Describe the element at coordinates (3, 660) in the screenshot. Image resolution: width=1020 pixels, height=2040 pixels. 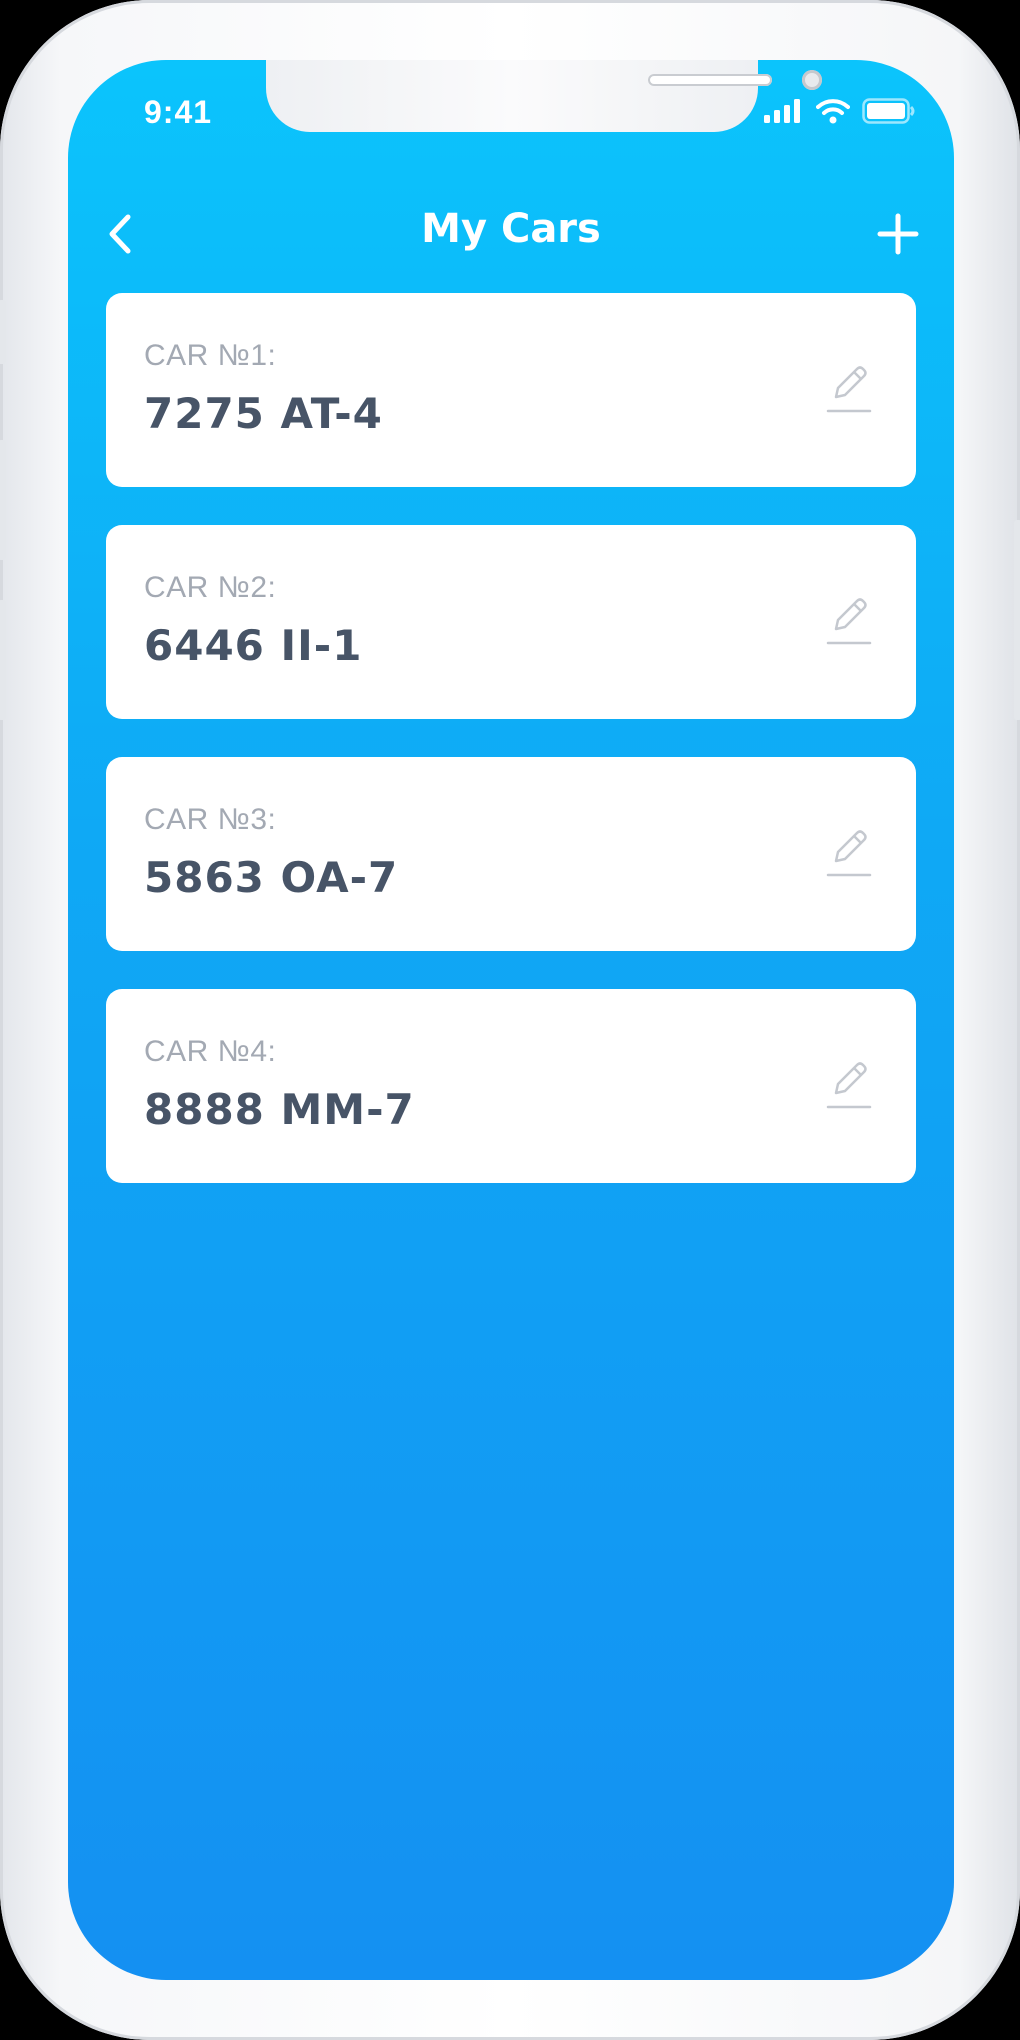
I see `volume-down-button` at that location.